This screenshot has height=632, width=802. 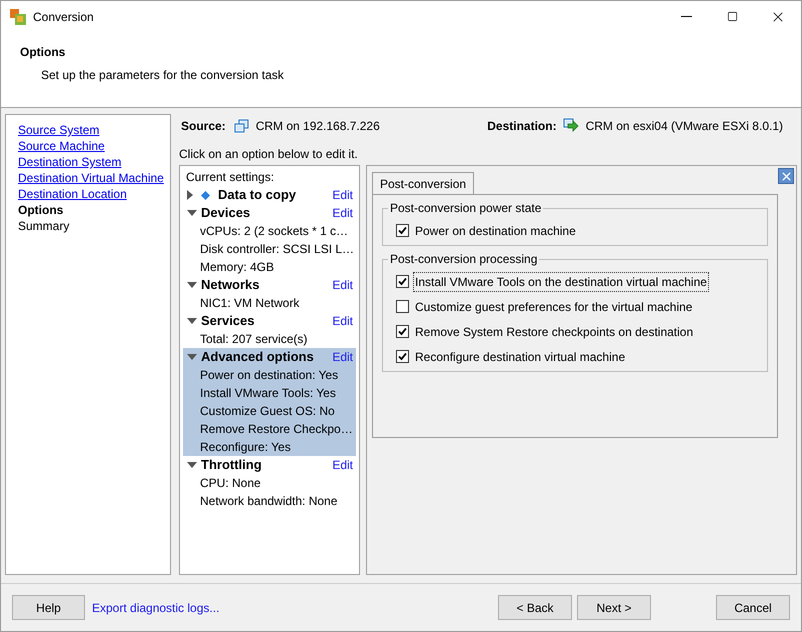 What do you see at coordinates (237, 267) in the screenshot?
I see `setting-value: Memory: 4GB` at bounding box center [237, 267].